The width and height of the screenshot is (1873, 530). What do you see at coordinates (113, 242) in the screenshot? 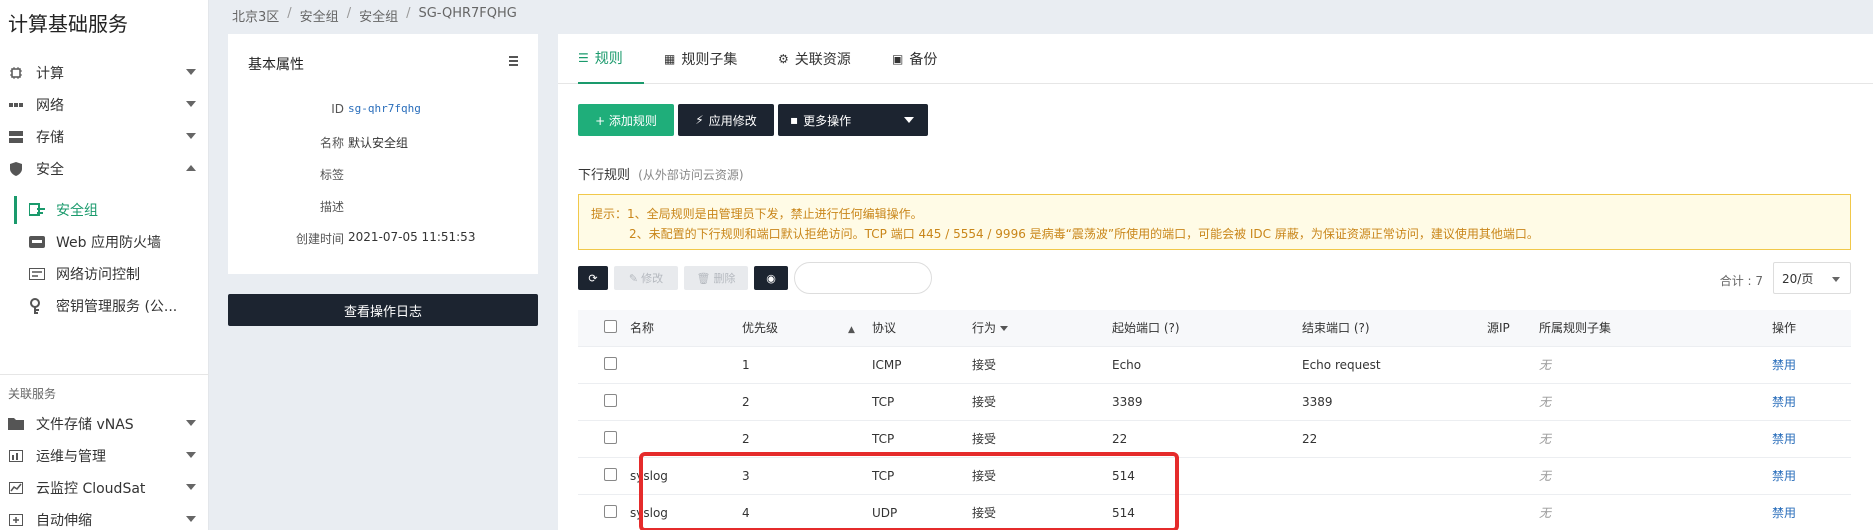
I see `sidebar-item-waf: Web 应用防火墙` at bounding box center [113, 242].